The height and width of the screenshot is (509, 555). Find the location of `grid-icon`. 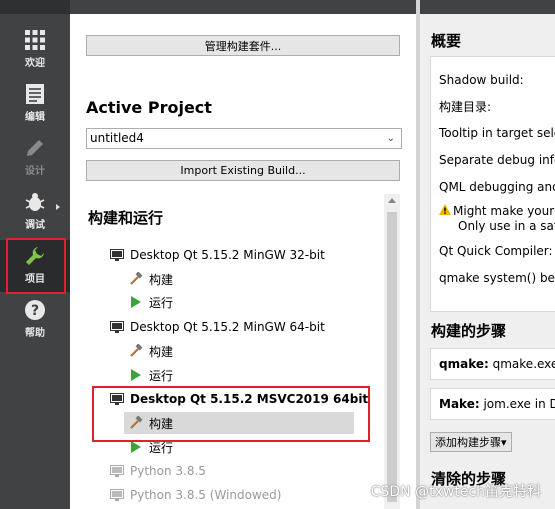

grid-icon is located at coordinates (35, 40).